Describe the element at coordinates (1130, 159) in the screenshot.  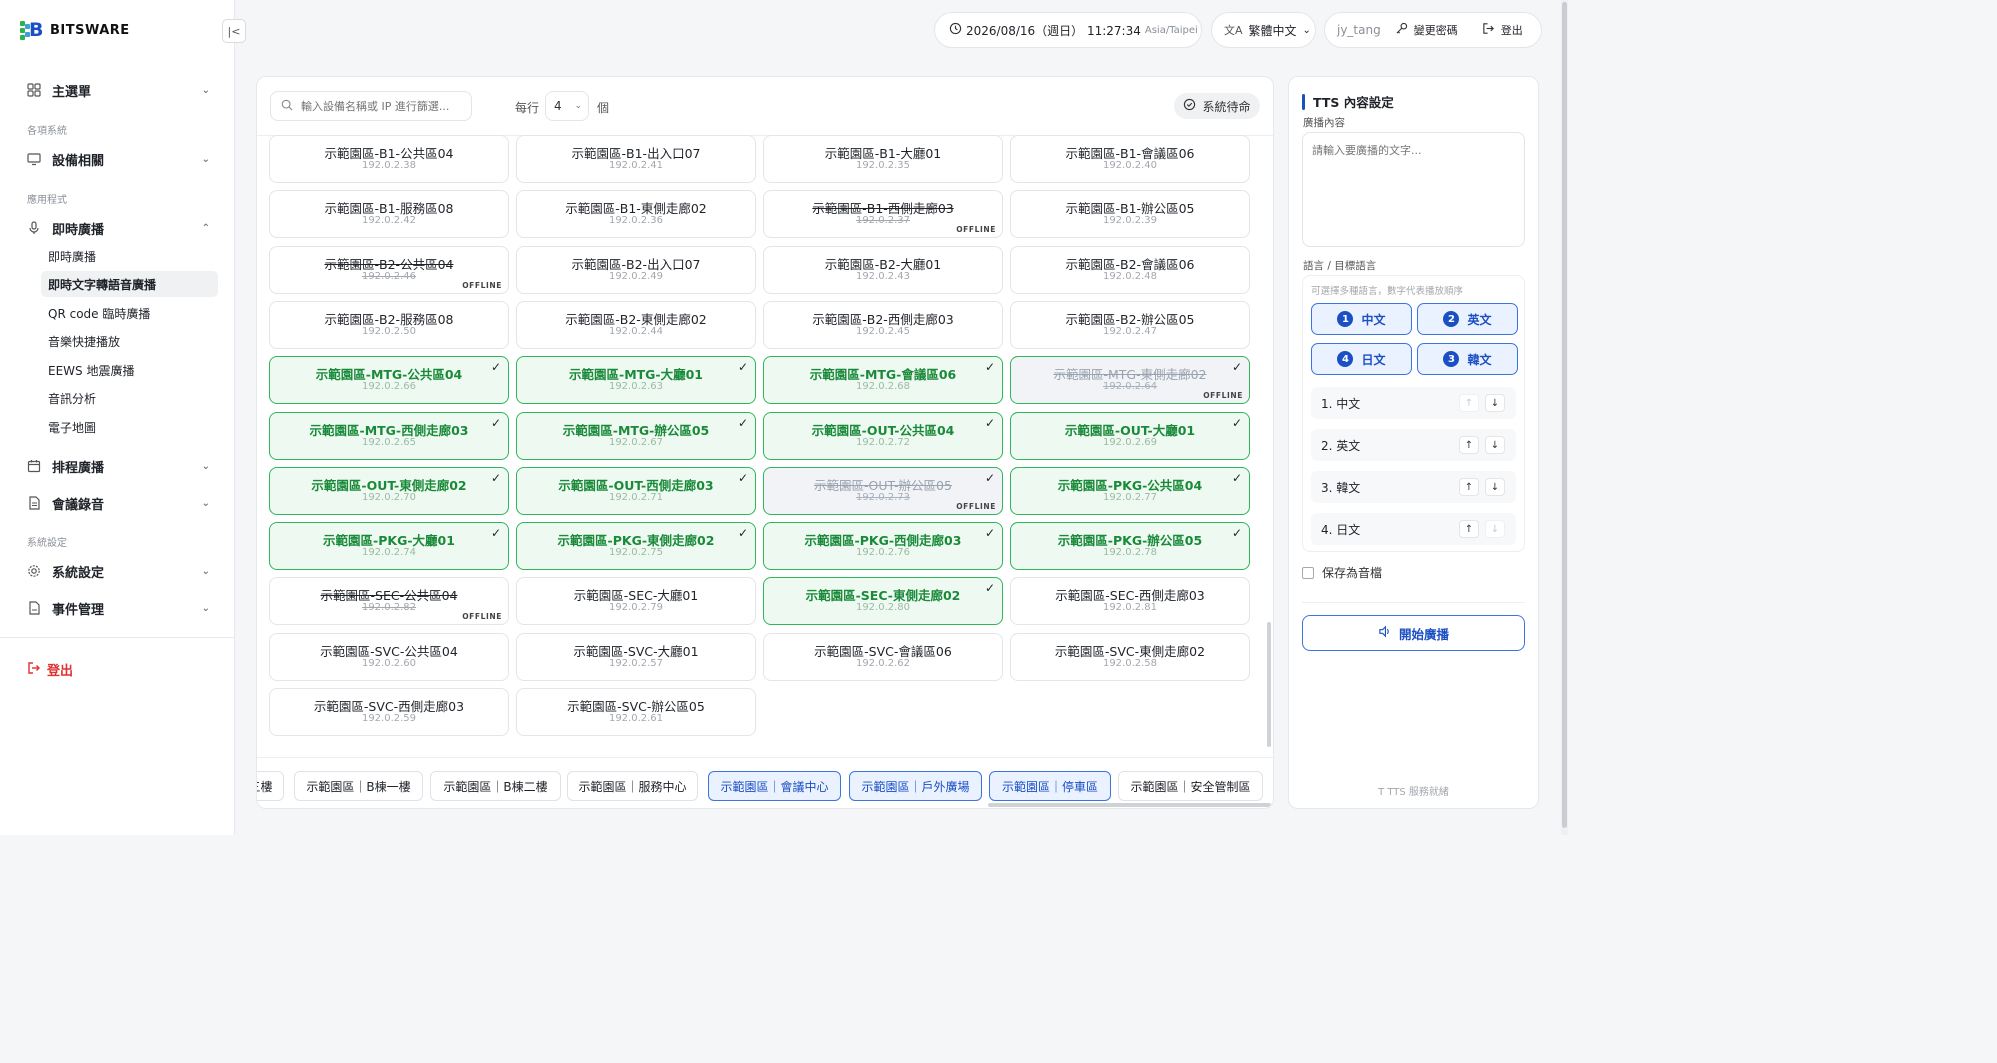
I see `device-card: 示範園區-B1-會議區06 192.0.2.40` at that location.